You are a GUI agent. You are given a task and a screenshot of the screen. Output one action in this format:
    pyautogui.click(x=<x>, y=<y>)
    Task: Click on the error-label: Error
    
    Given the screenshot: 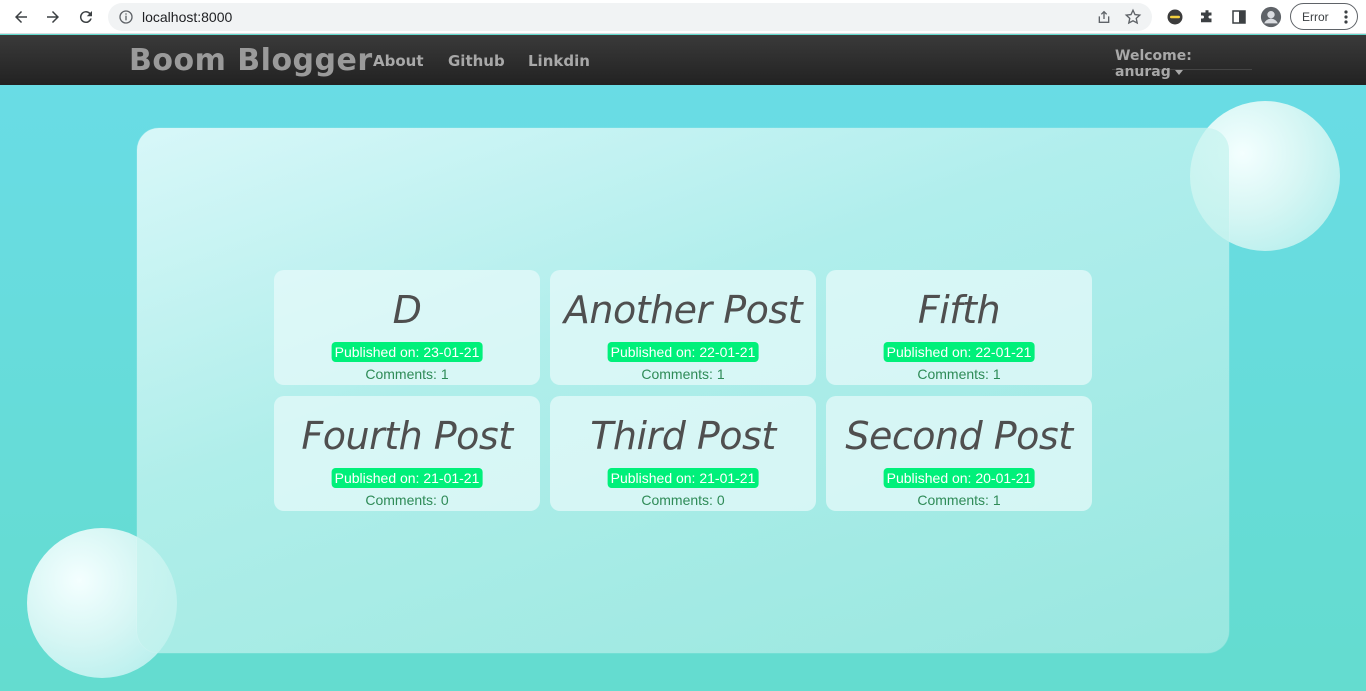 What is the action you would take?
    pyautogui.click(x=1315, y=17)
    